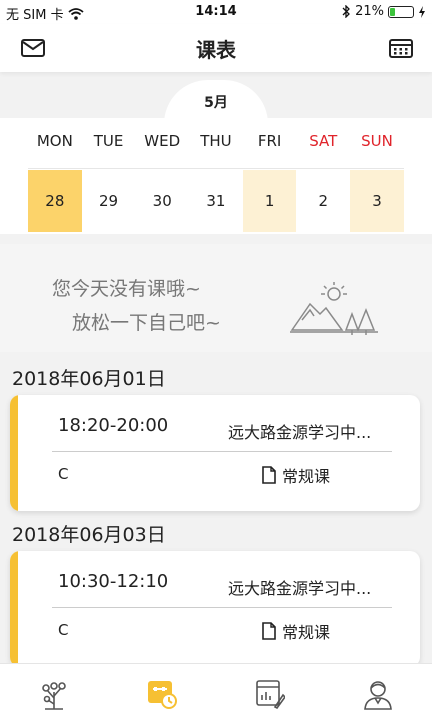 The width and height of the screenshot is (432, 720). I want to click on date-row: 28 29 30 31 1 2 3, so click(216, 201).